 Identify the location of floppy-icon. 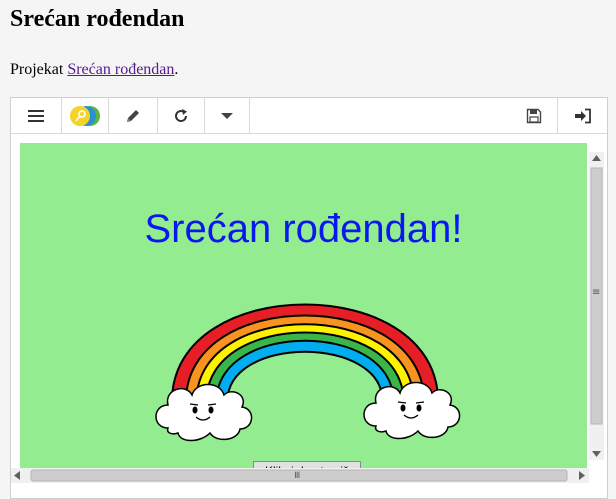
(534, 115).